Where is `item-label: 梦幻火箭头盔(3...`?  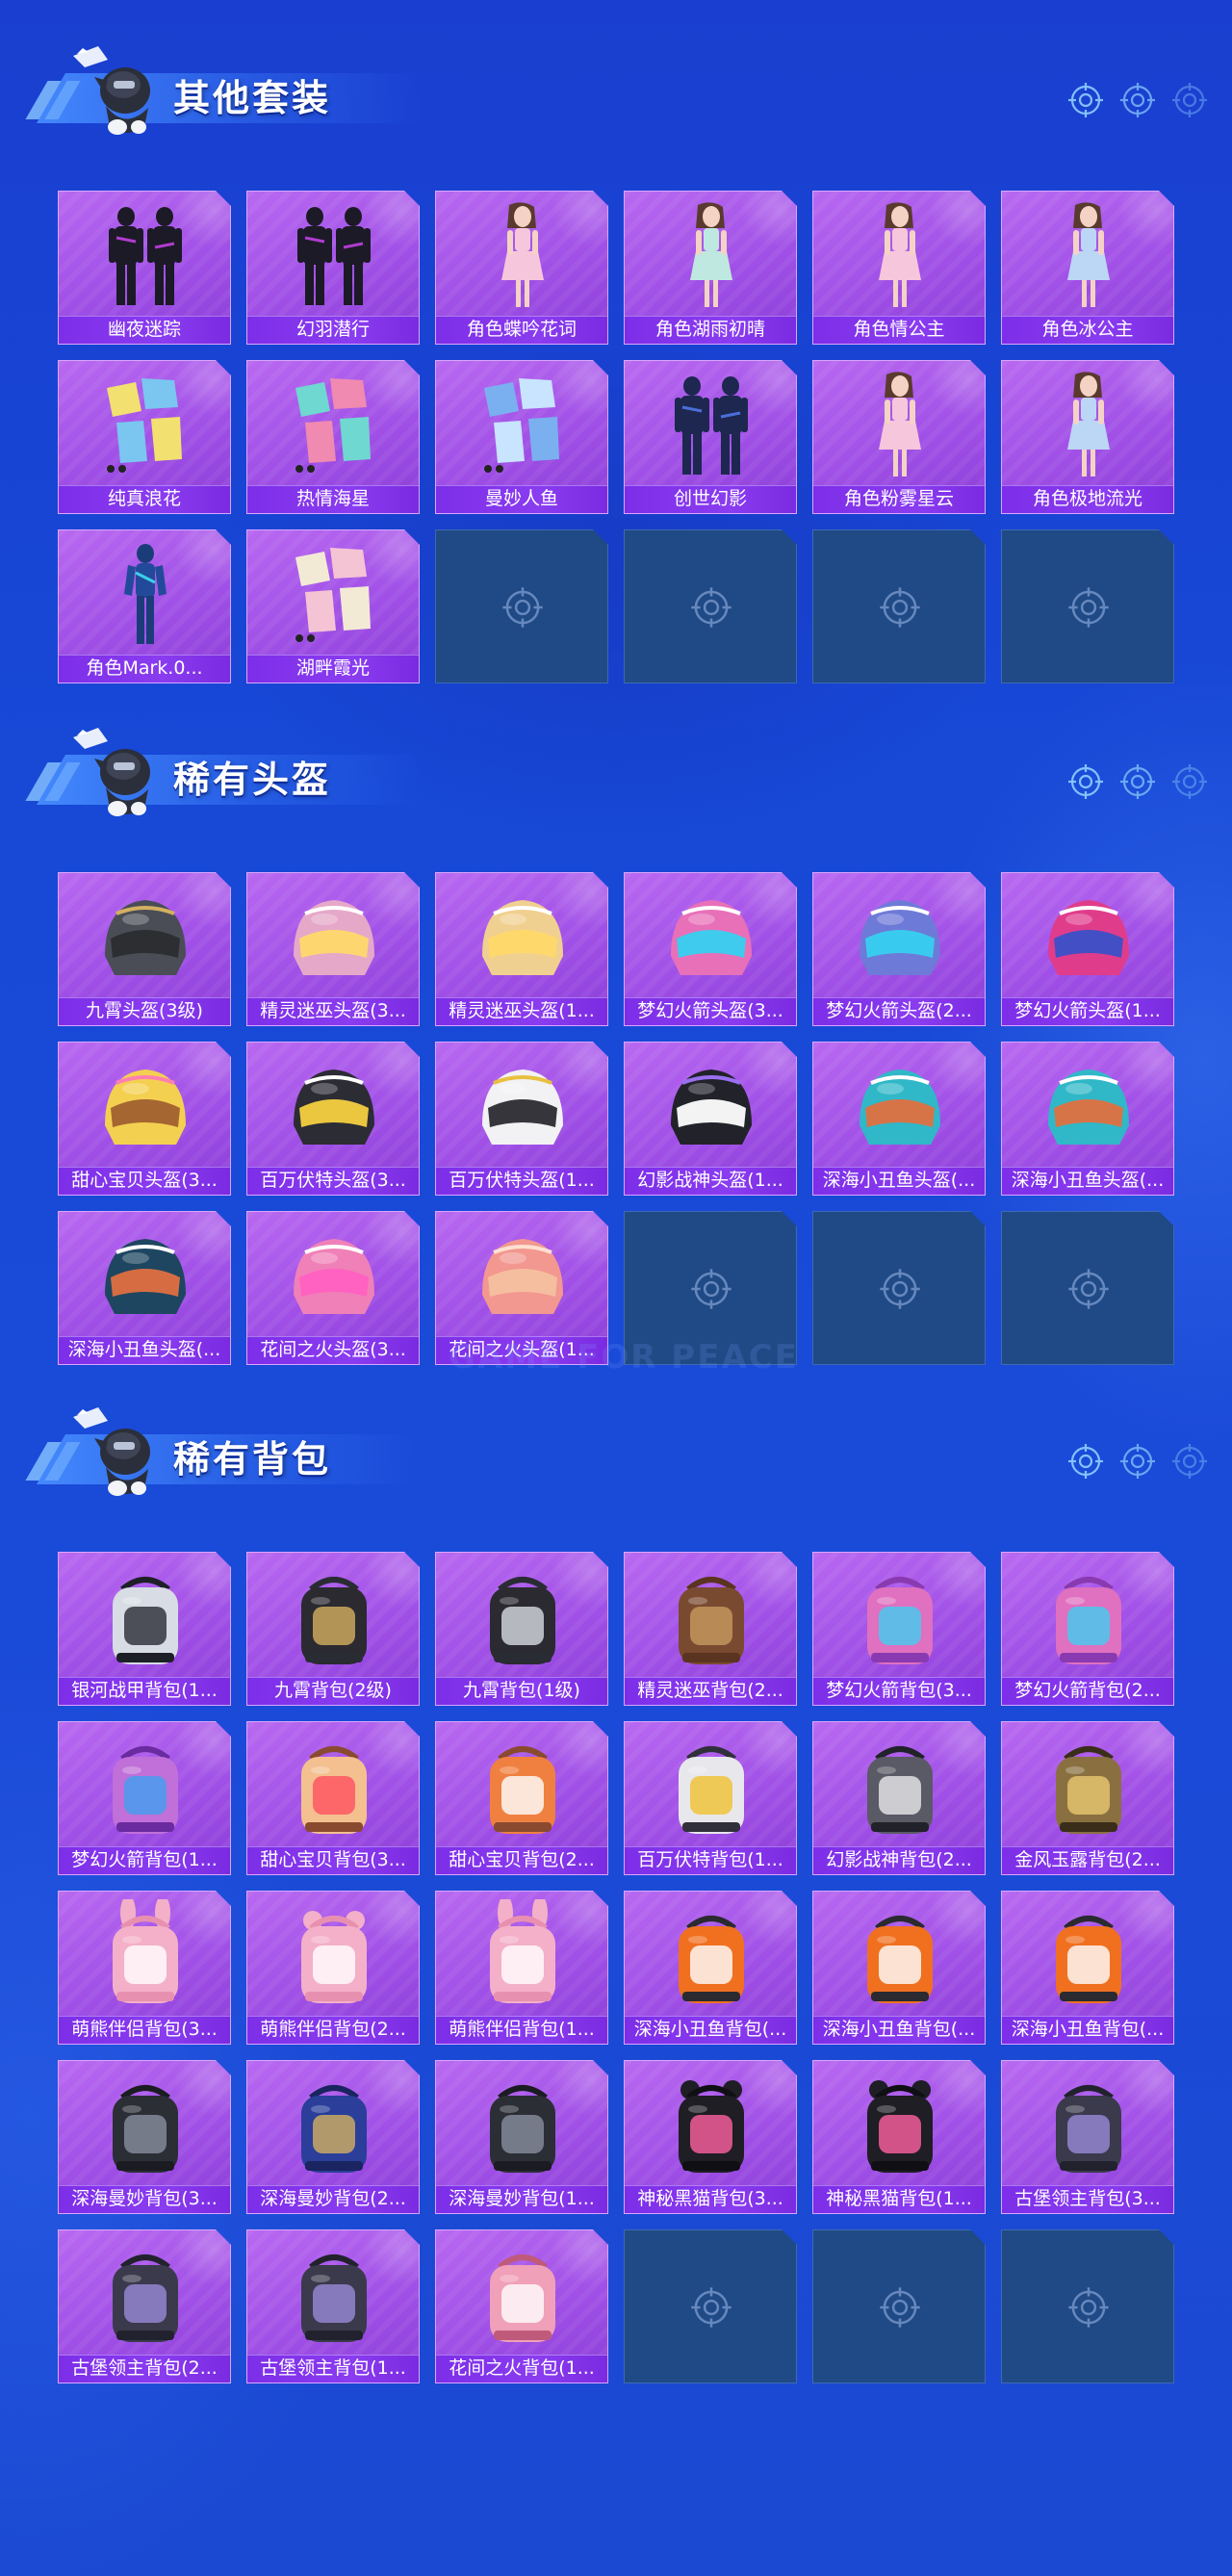
item-label: 梦幻火箭头盔(3... is located at coordinates (710, 1011).